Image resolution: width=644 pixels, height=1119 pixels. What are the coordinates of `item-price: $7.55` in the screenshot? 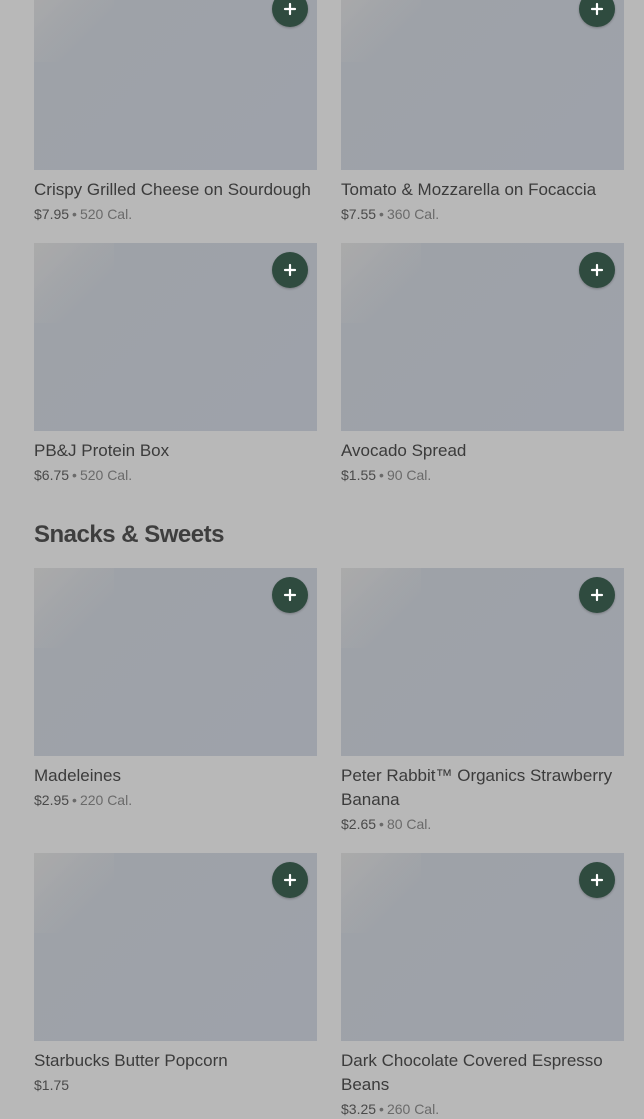 It's located at (359, 214).